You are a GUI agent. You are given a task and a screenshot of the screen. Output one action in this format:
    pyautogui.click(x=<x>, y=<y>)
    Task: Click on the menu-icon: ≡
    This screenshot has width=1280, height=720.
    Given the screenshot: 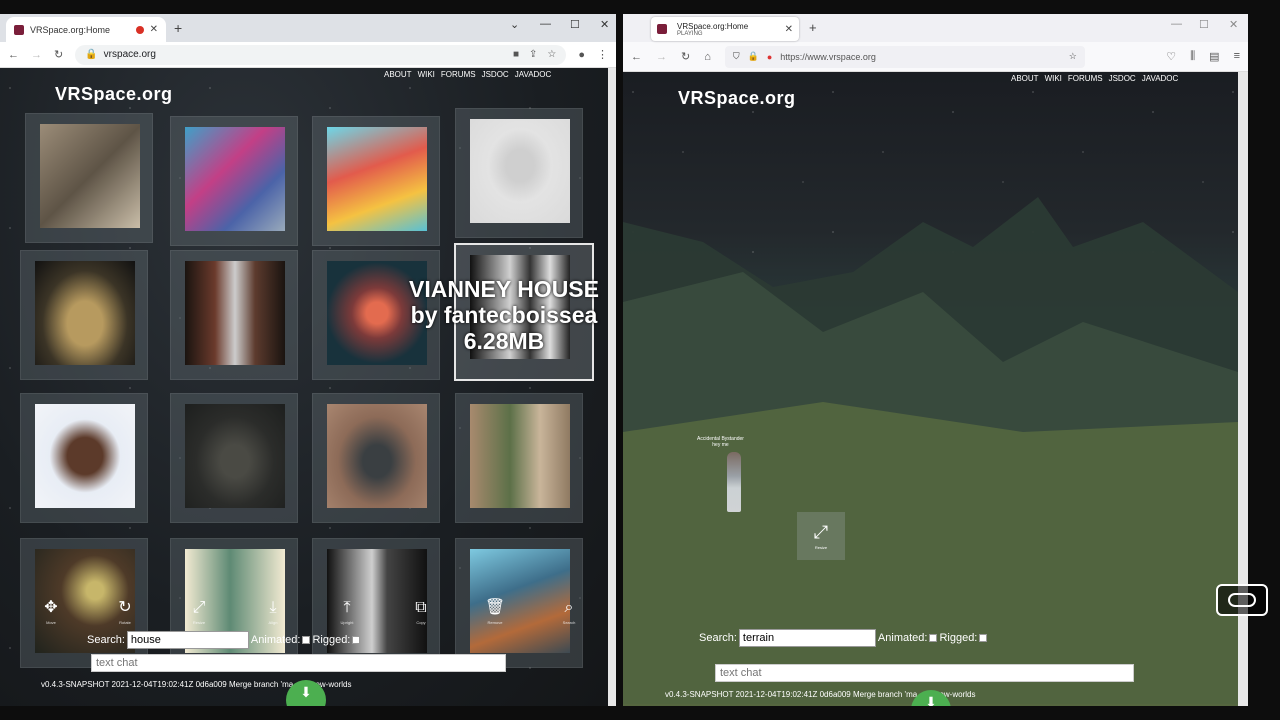 What is the action you would take?
    pyautogui.click(x=1237, y=56)
    